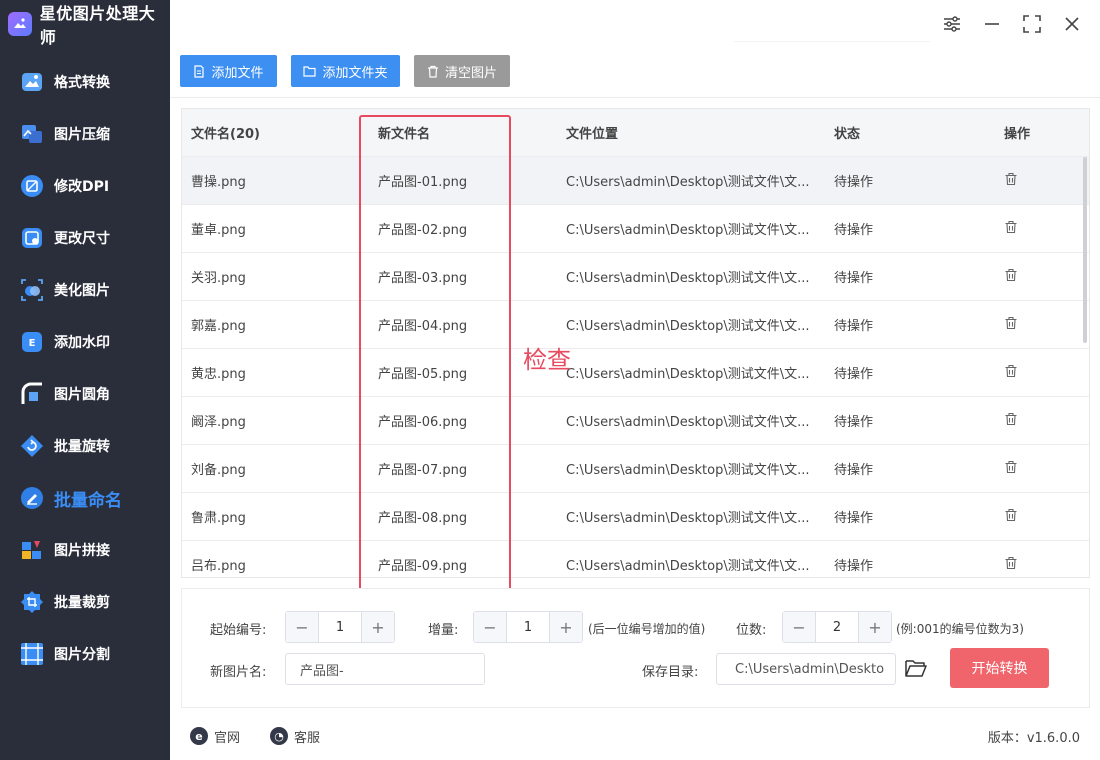 Image resolution: width=1100 pixels, height=760 pixels. What do you see at coordinates (238, 630) in the screenshot?
I see `start-number-label: 起始编号:` at bounding box center [238, 630].